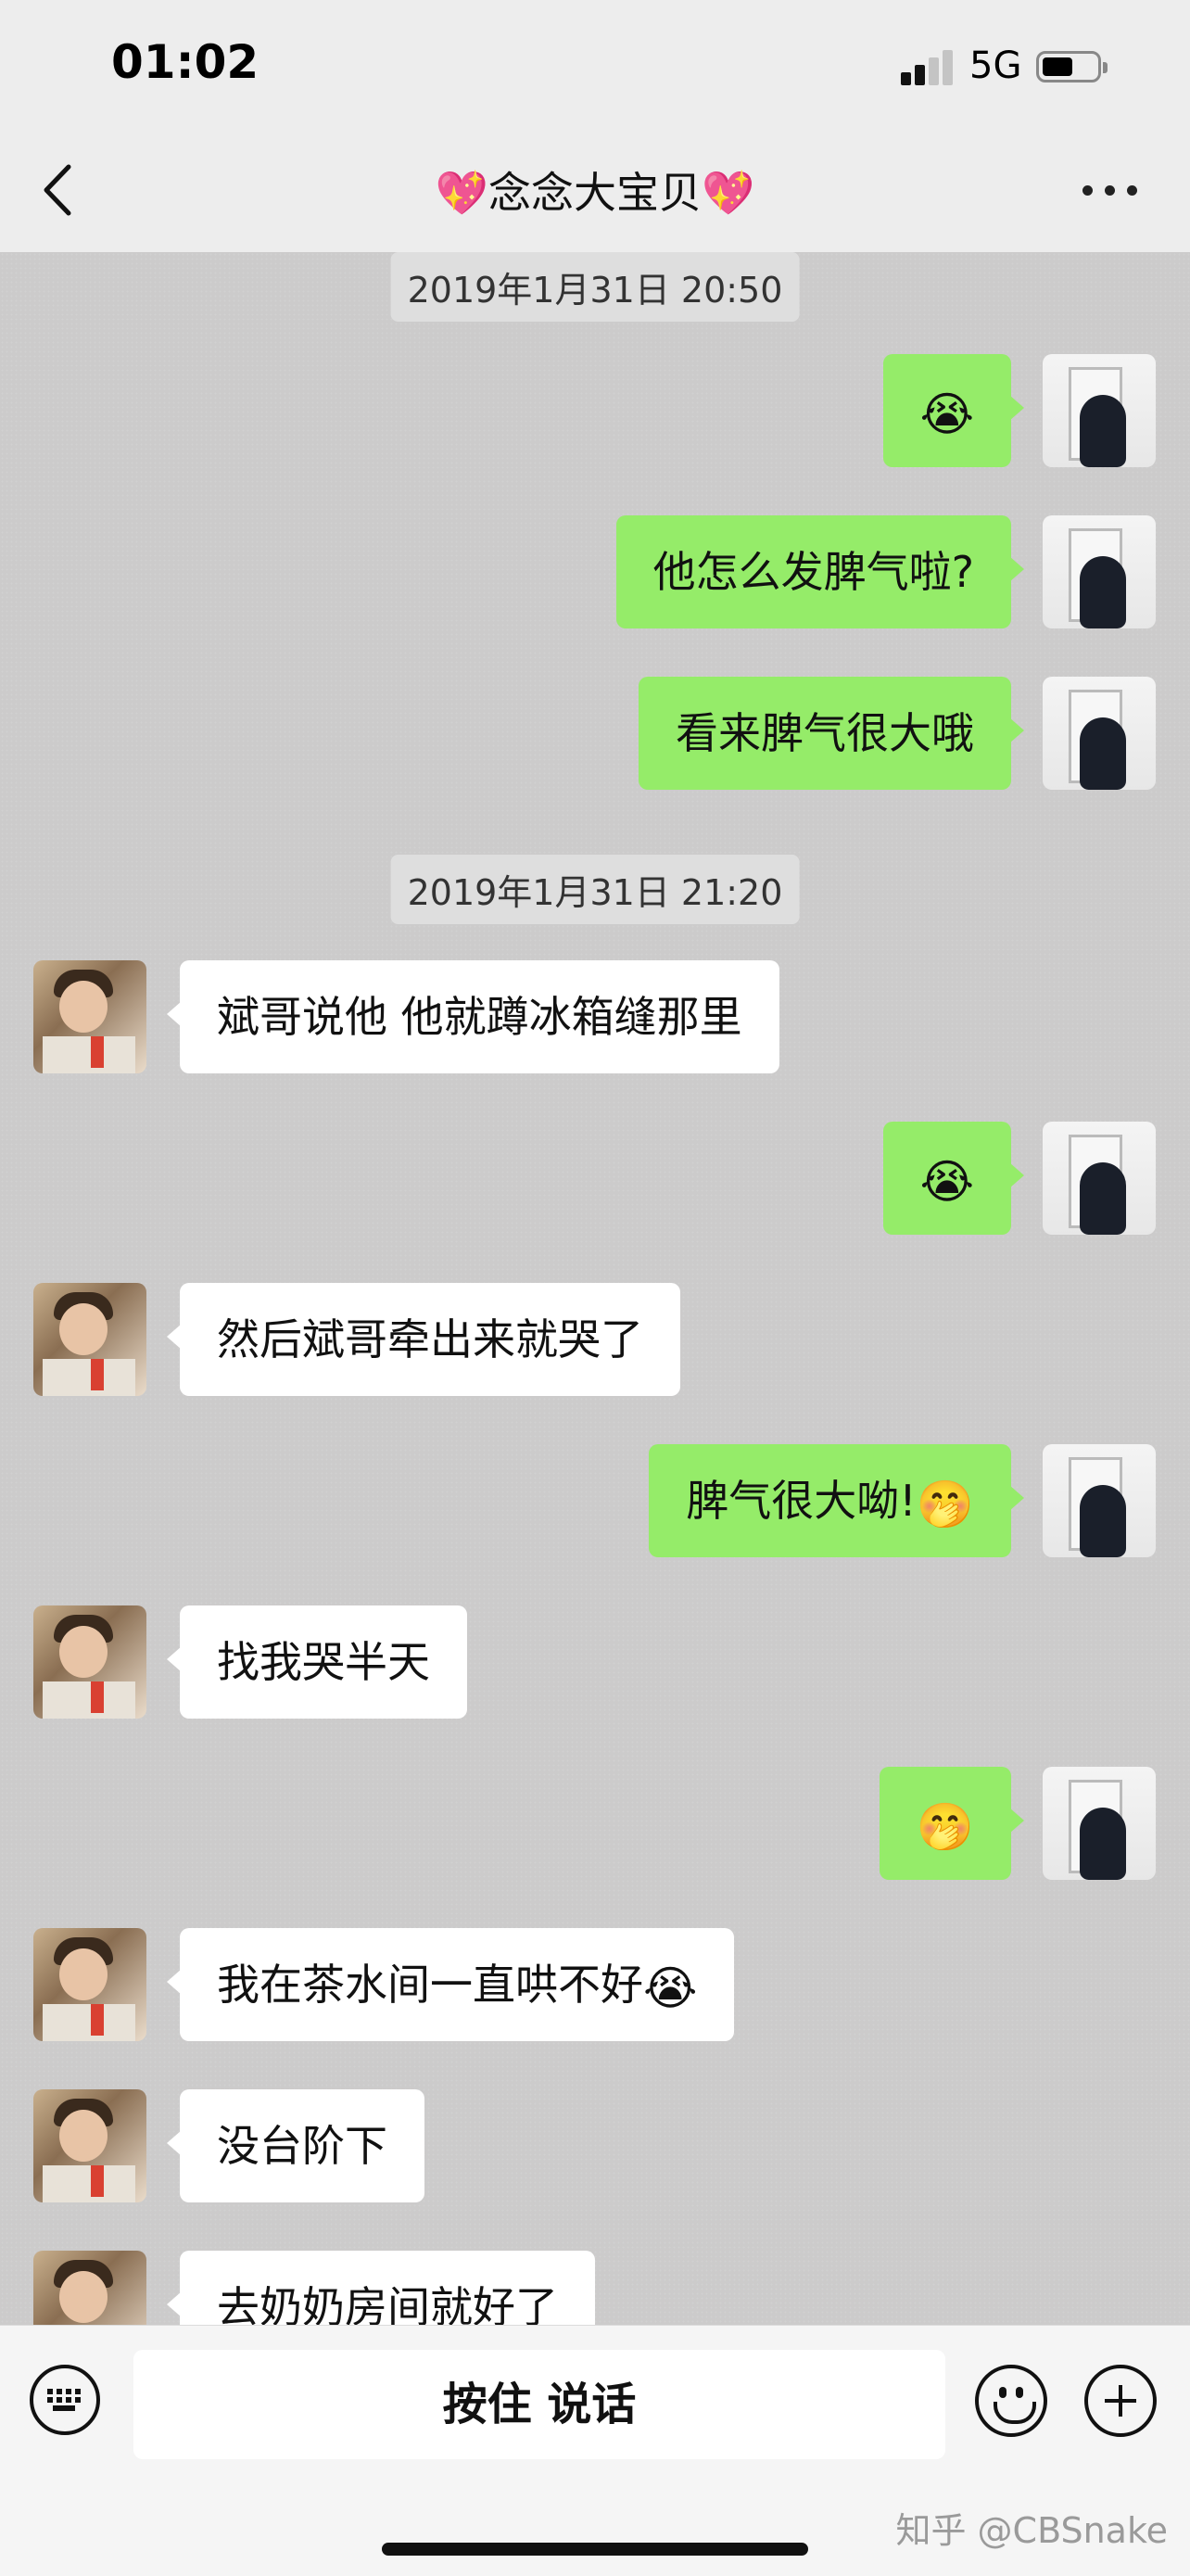 The image size is (1190, 2576). I want to click on message-text: 脾气很大呦!, so click(801, 1501).